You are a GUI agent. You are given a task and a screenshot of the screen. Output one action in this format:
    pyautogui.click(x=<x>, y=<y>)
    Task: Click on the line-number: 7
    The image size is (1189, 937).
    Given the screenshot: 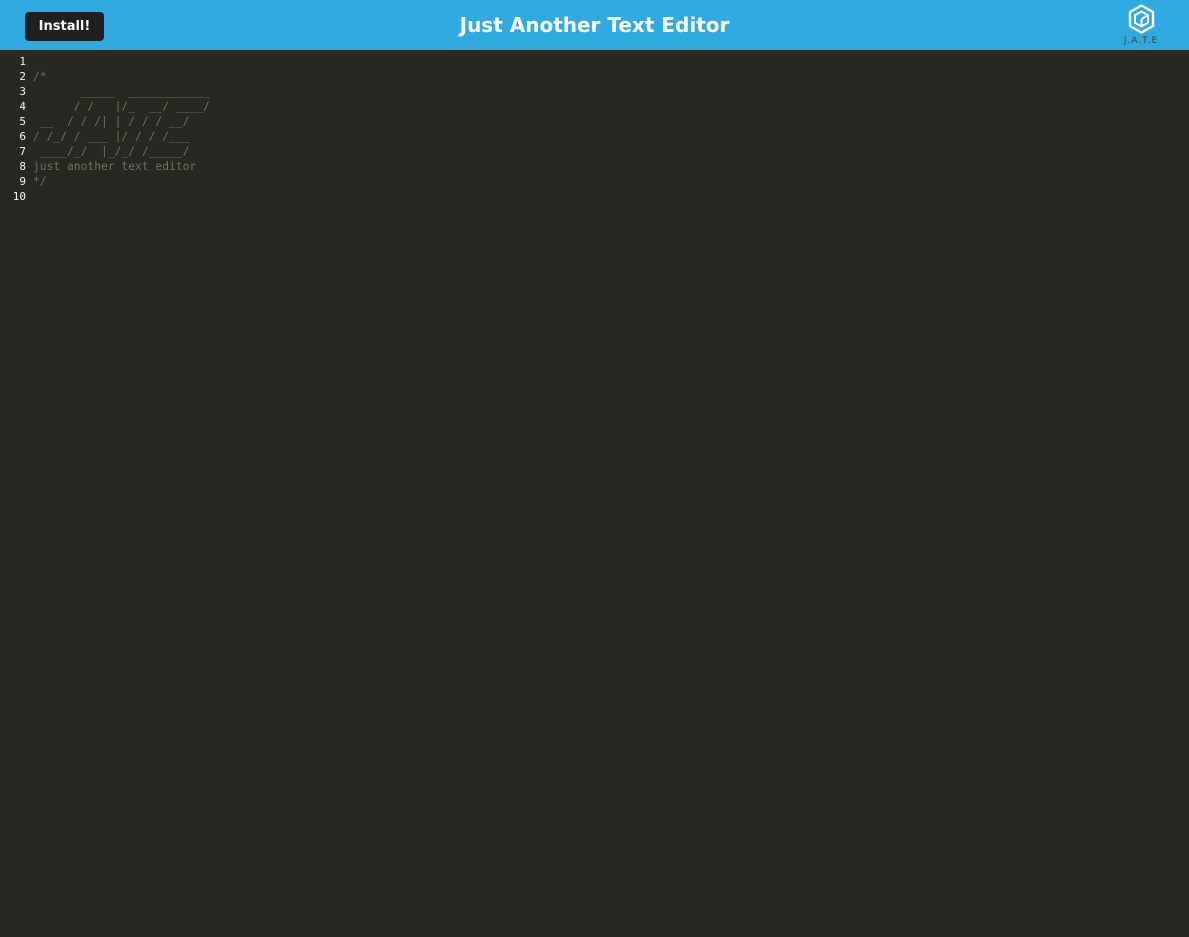 What is the action you would take?
    pyautogui.click(x=22, y=151)
    